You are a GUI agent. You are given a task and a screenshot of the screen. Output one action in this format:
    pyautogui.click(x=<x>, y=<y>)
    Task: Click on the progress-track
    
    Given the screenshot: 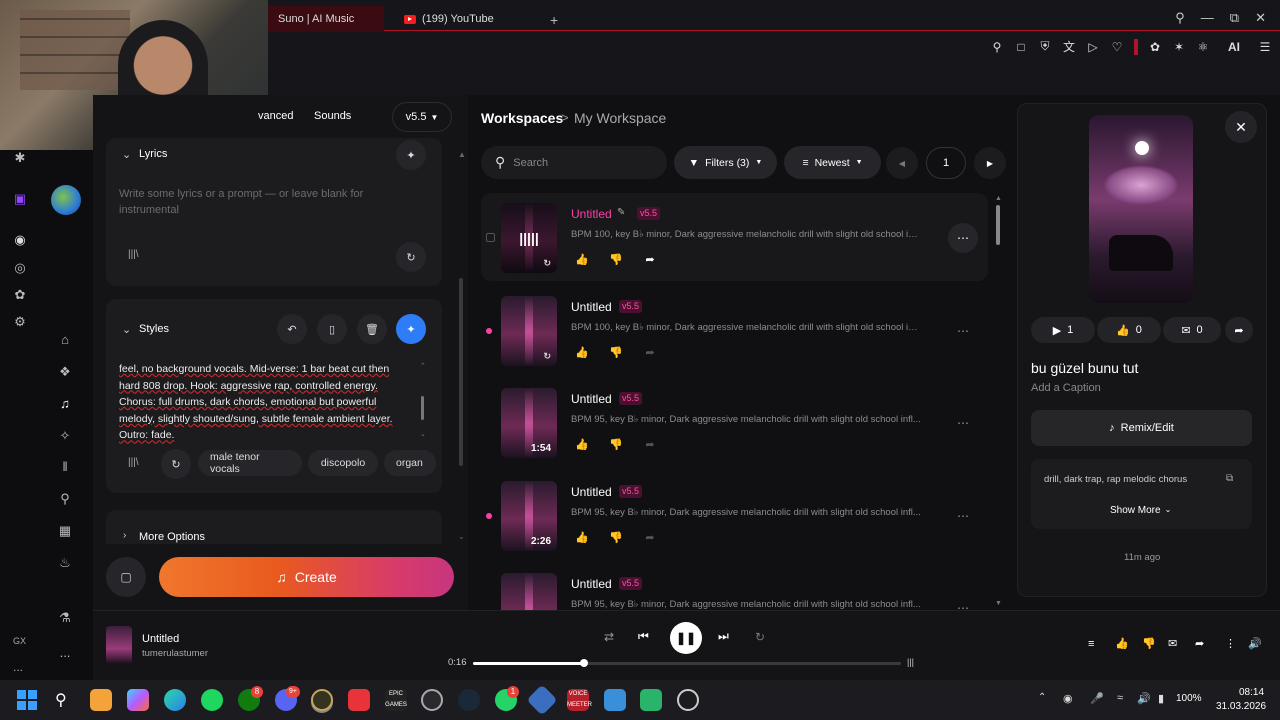 What is the action you would take?
    pyautogui.click(x=687, y=663)
    